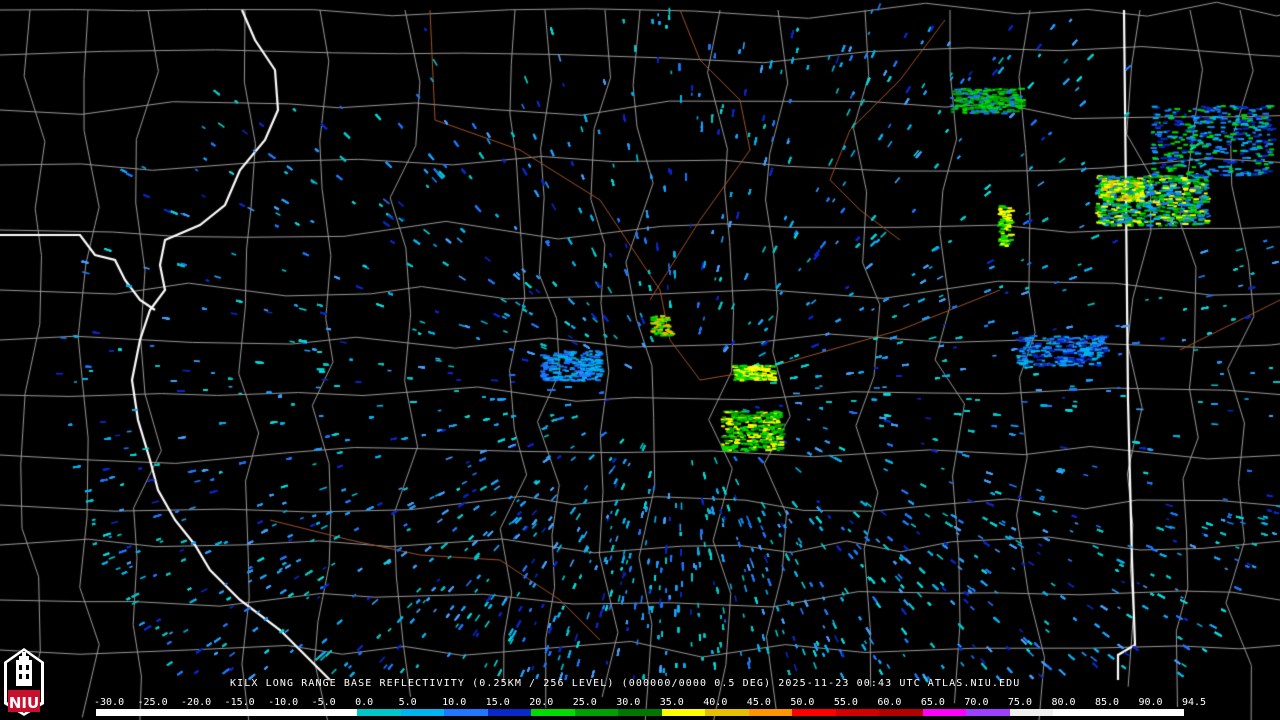 This screenshot has height=720, width=1280. What do you see at coordinates (1194, 702) in the screenshot?
I see `scale-label: 94.5` at bounding box center [1194, 702].